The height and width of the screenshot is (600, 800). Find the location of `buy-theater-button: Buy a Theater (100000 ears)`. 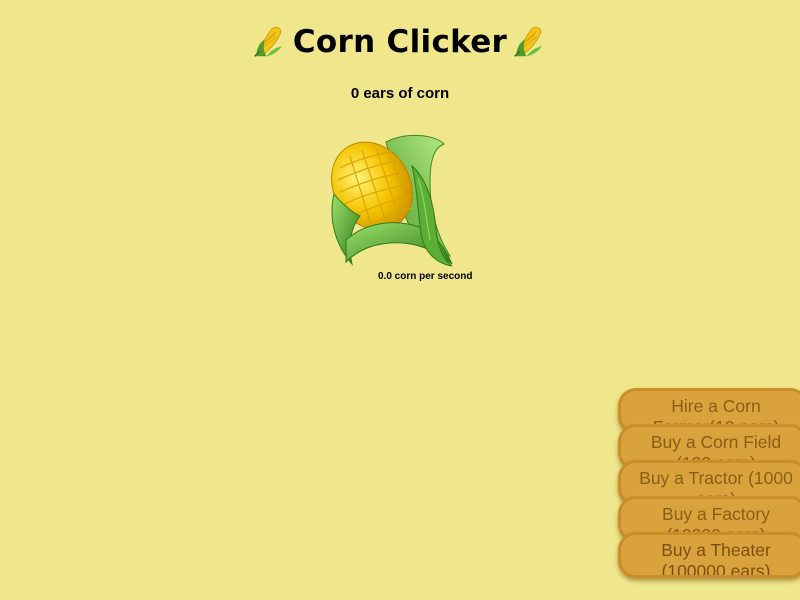

buy-theater-button: Buy a Theater (100000 ears) is located at coordinates (709, 555).